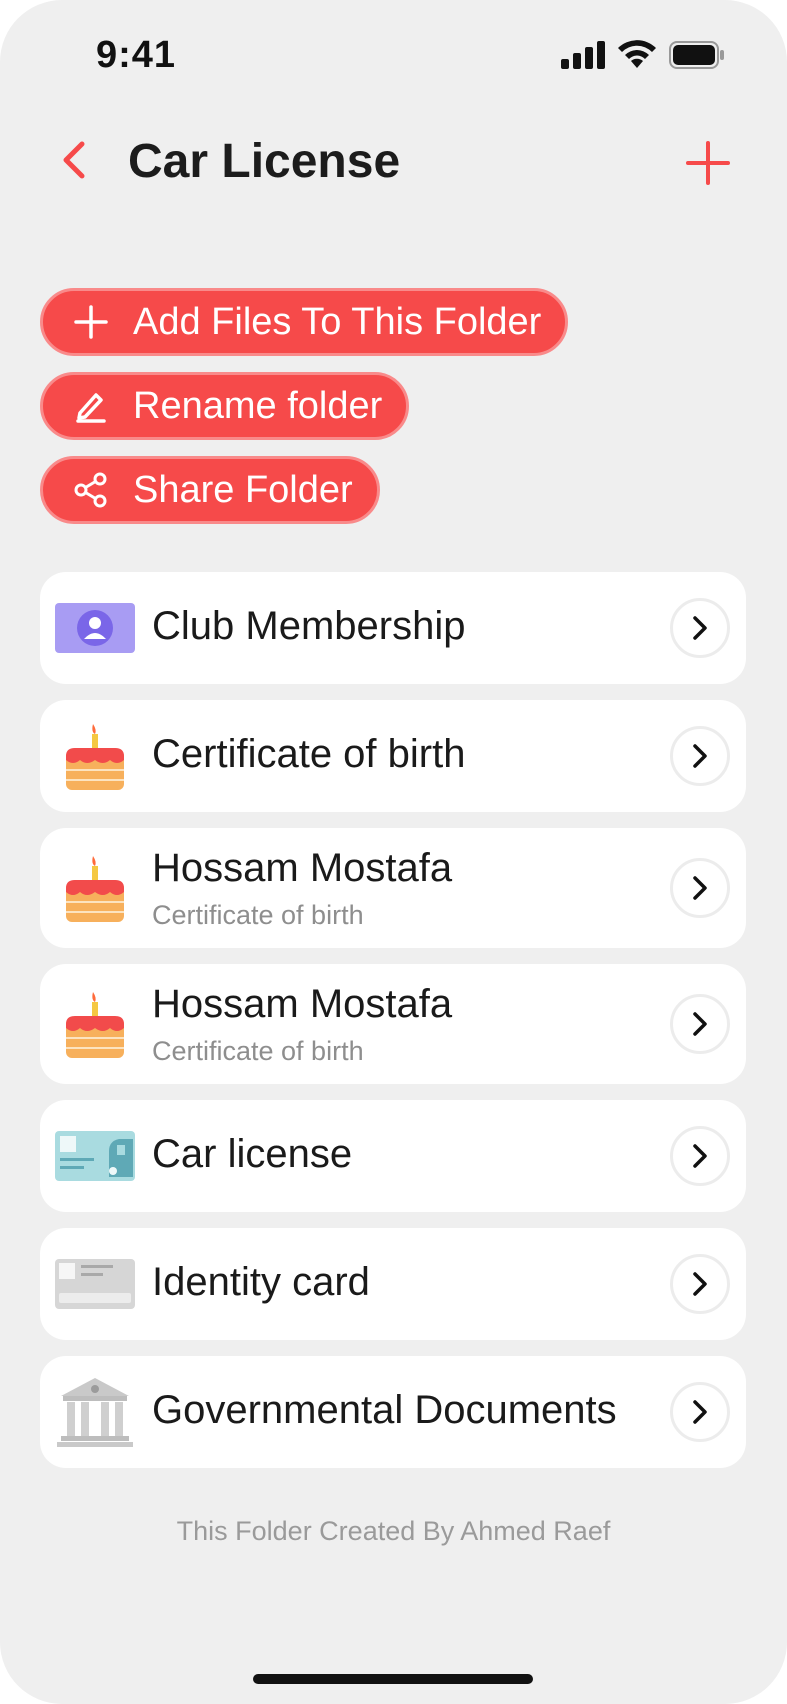 Image resolution: width=787 pixels, height=1704 pixels. What do you see at coordinates (393, 1284) in the screenshot?
I see `list-item-identity-card: Identity card` at bounding box center [393, 1284].